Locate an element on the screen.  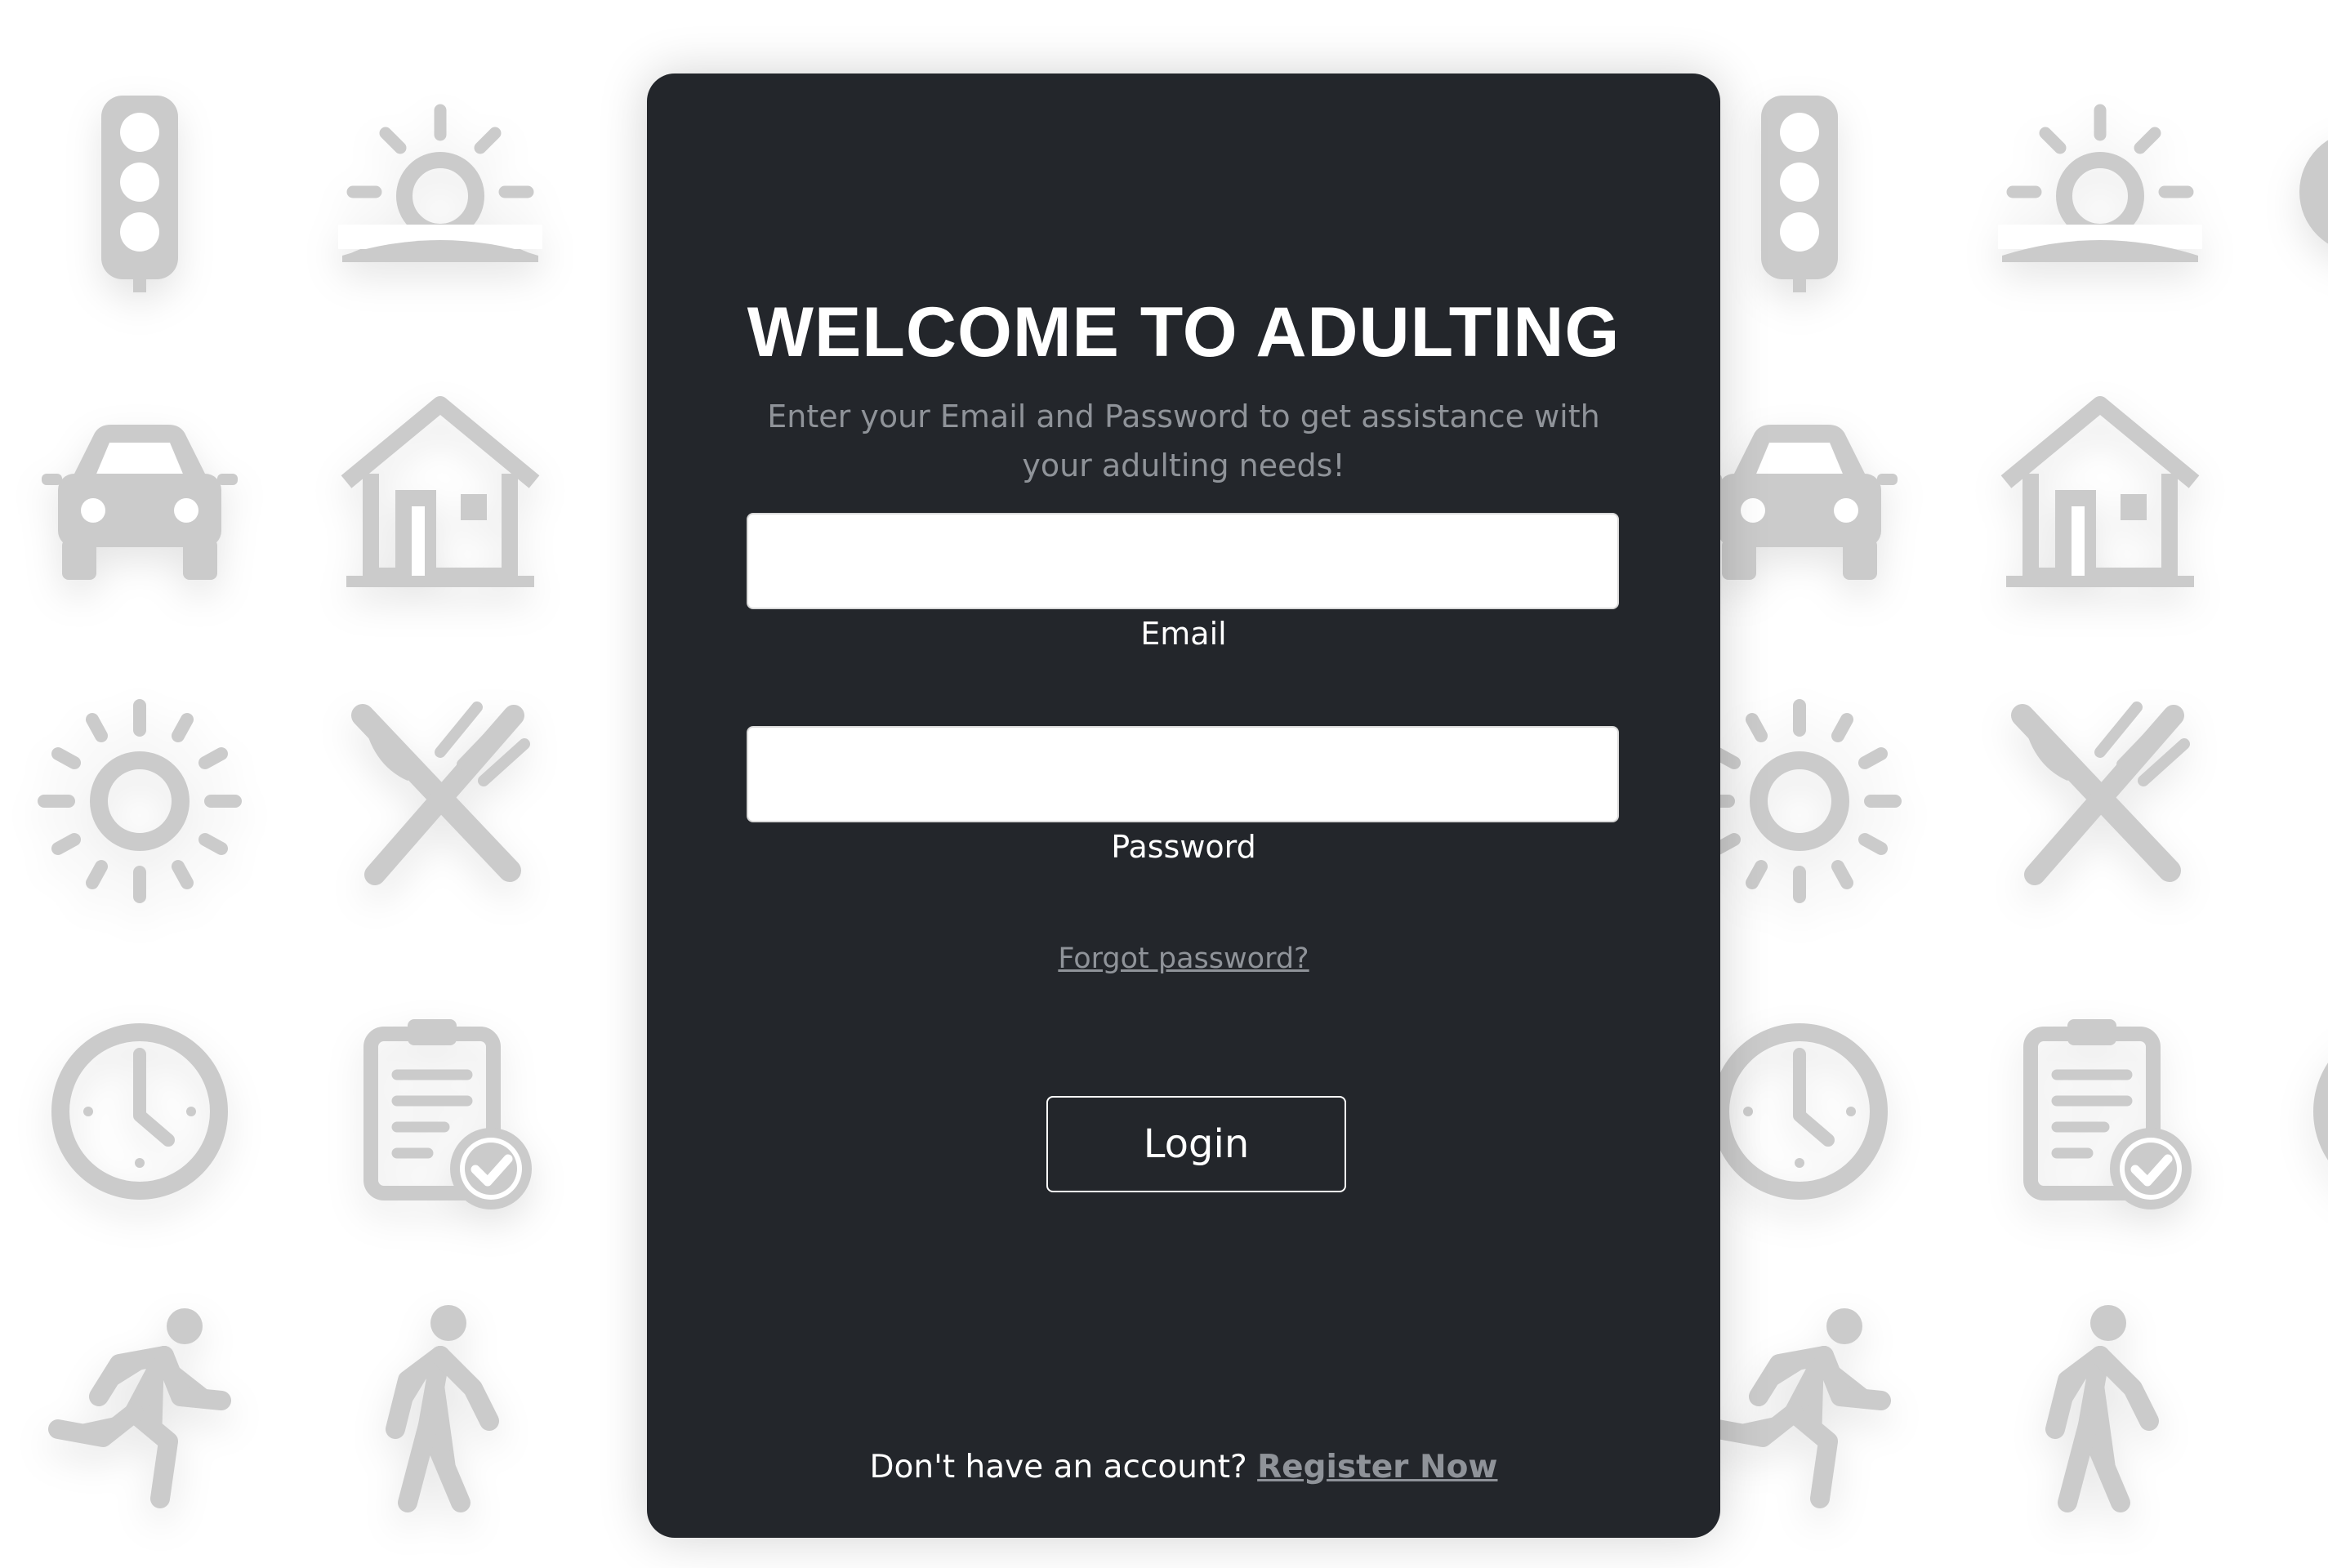
password-label: Password is located at coordinates (1183, 847).